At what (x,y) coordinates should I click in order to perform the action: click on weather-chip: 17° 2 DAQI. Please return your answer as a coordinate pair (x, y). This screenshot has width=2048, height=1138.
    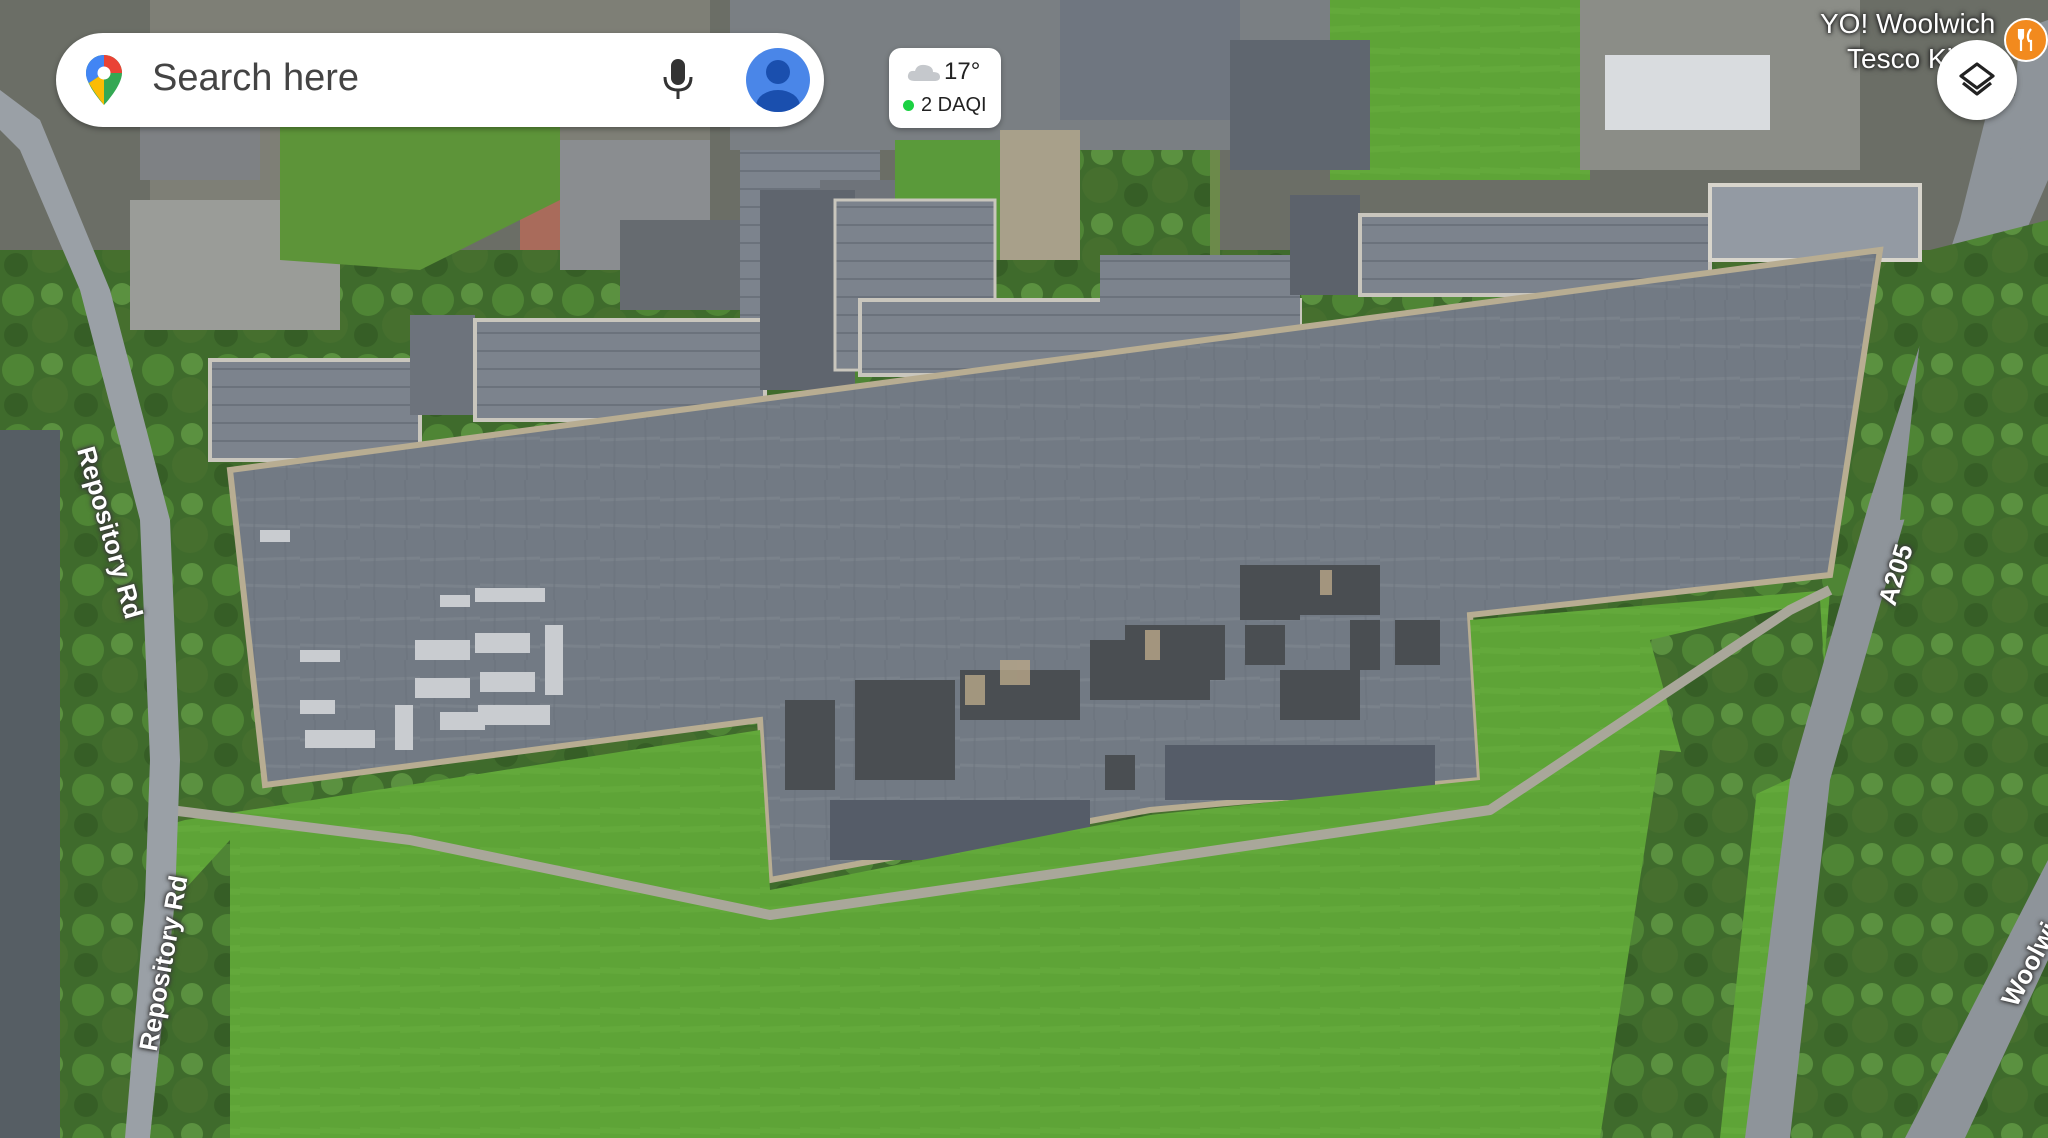
    Looking at the image, I should click on (945, 88).